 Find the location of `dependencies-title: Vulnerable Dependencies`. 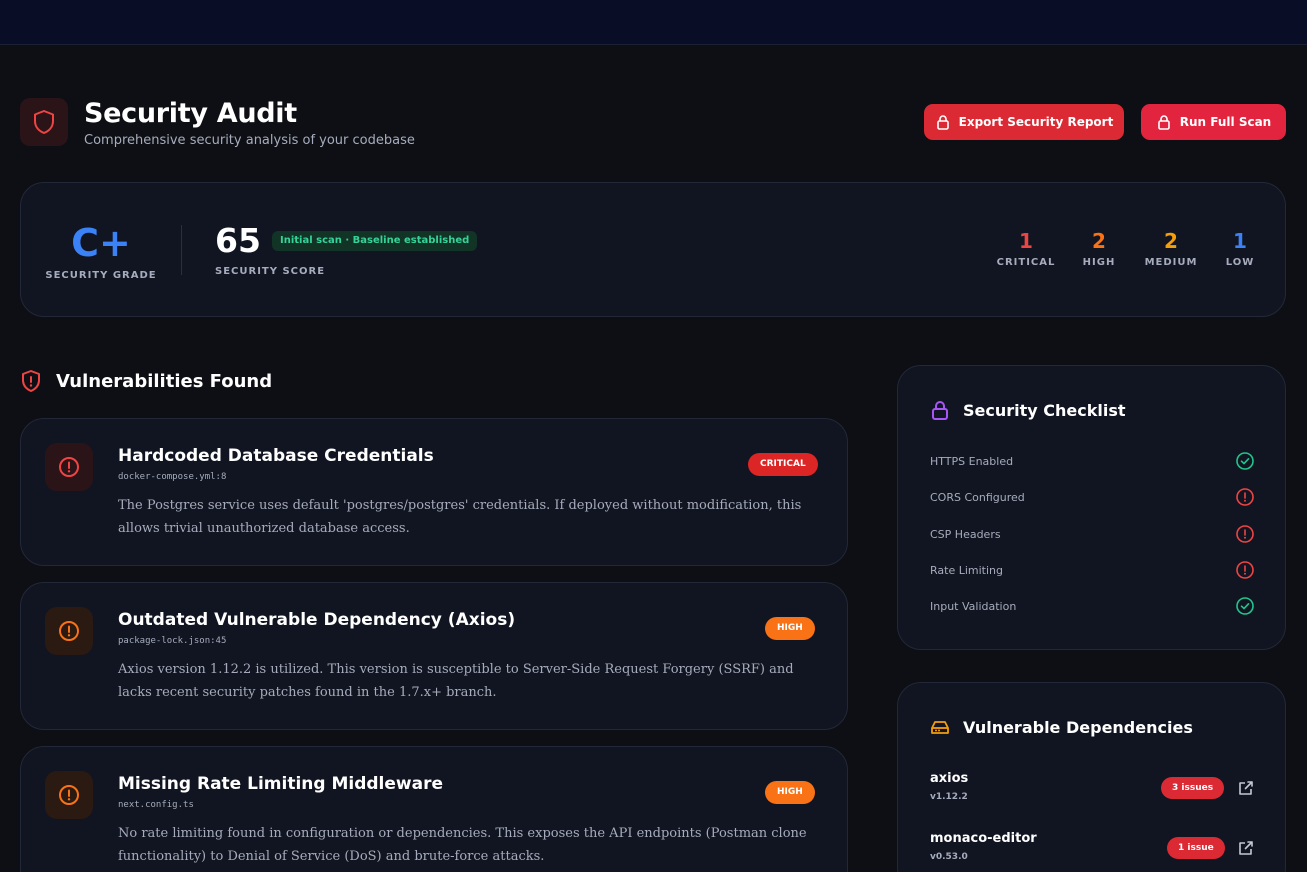

dependencies-title: Vulnerable Dependencies is located at coordinates (1078, 727).